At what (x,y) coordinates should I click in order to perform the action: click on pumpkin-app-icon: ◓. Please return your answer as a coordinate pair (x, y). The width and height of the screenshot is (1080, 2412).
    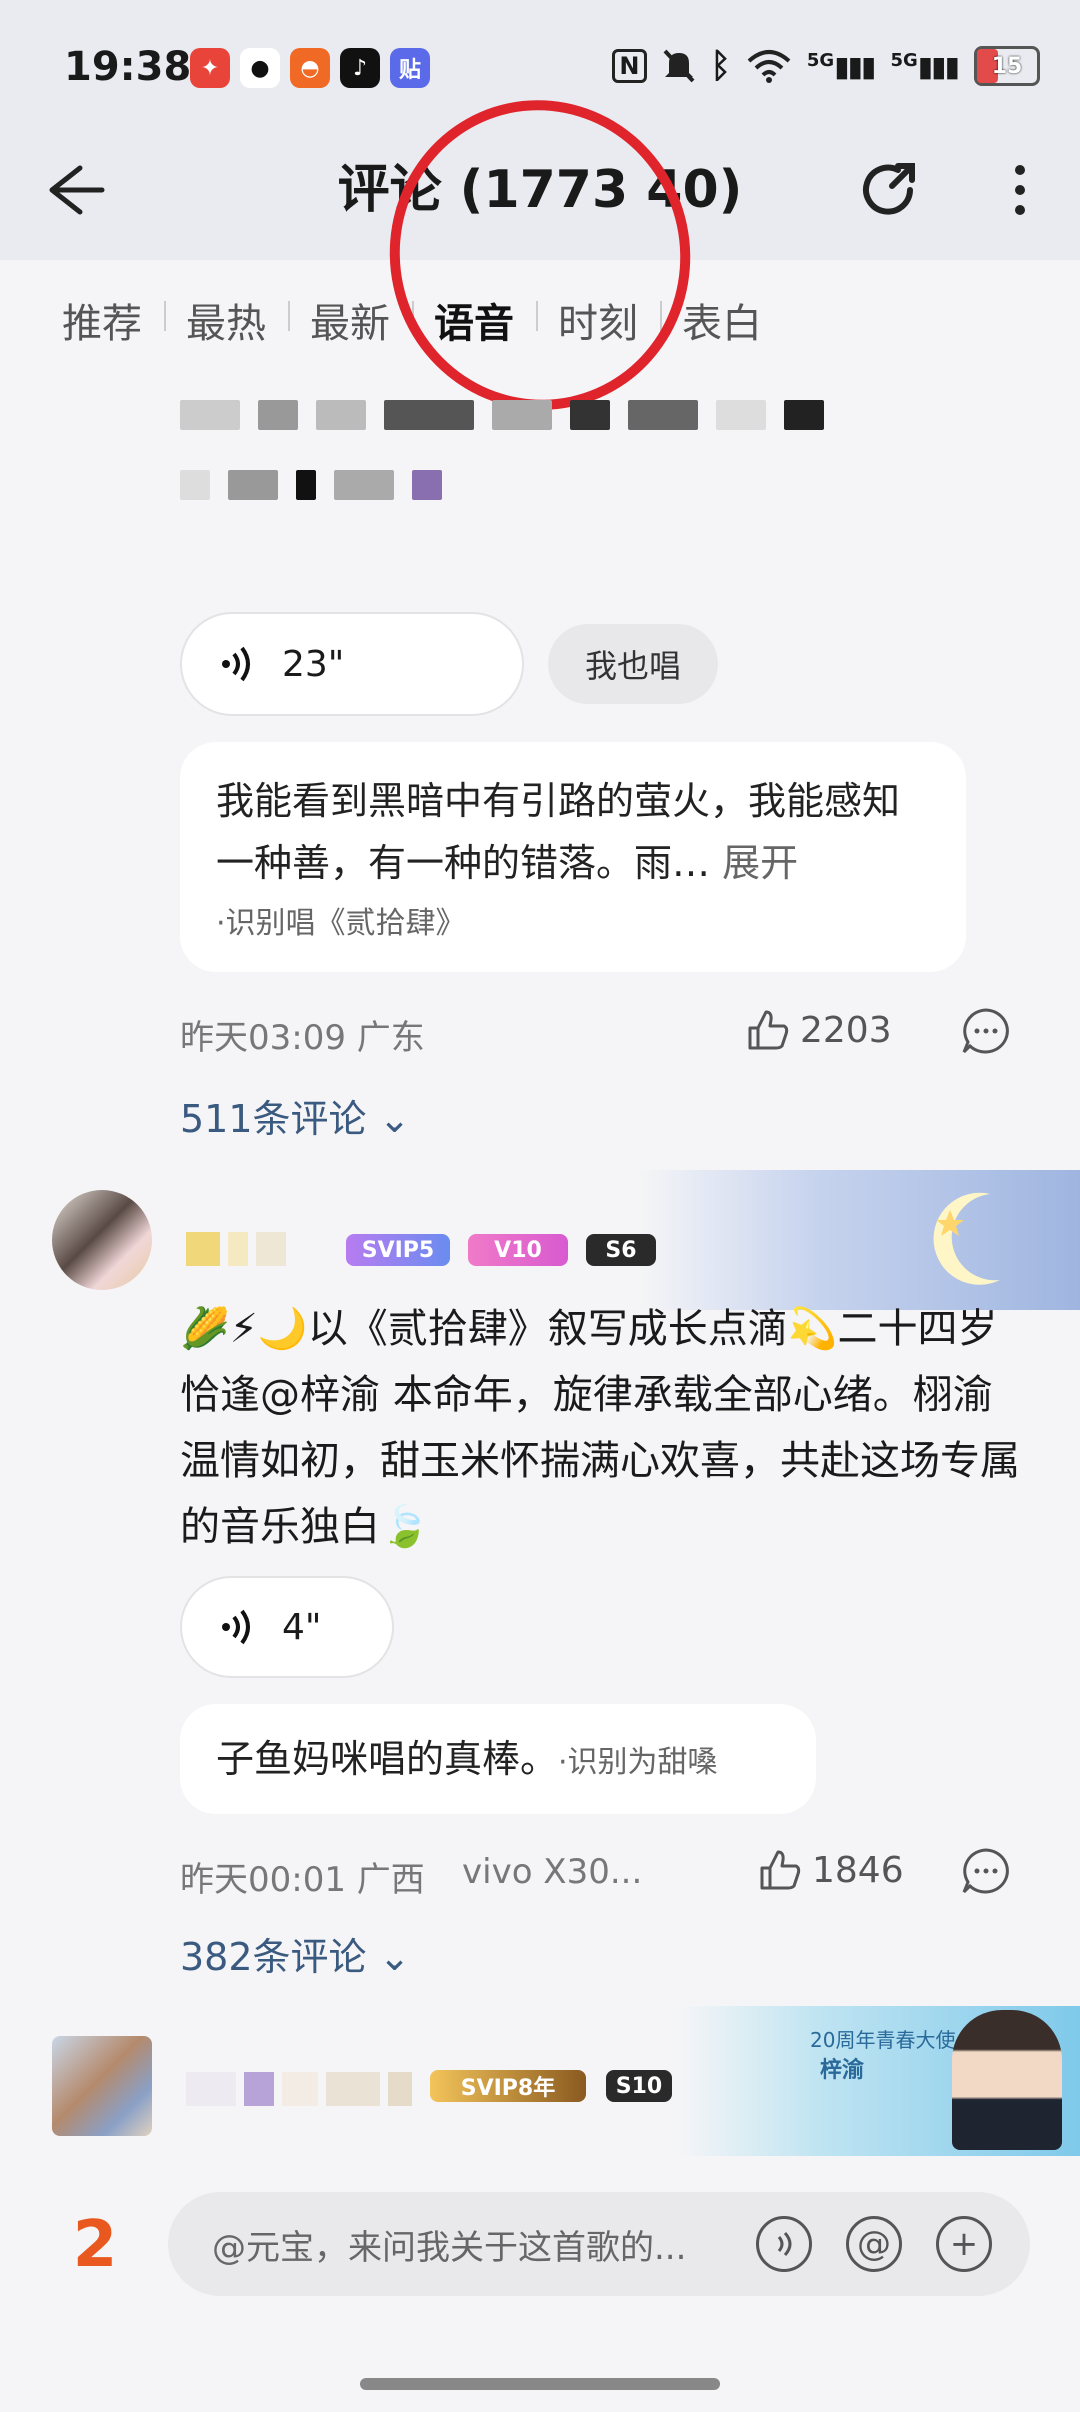
    Looking at the image, I should click on (310, 68).